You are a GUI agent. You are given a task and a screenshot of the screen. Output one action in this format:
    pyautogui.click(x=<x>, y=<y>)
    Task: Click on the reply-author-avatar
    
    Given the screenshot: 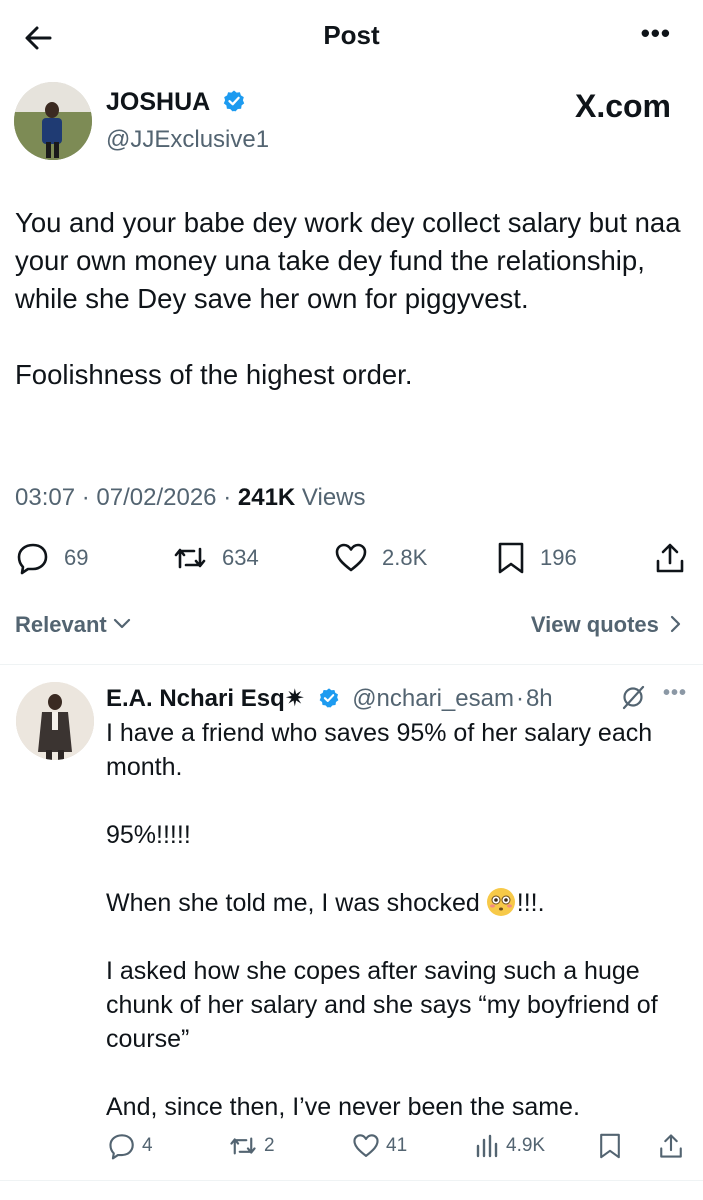 What is the action you would take?
    pyautogui.click(x=55, y=721)
    